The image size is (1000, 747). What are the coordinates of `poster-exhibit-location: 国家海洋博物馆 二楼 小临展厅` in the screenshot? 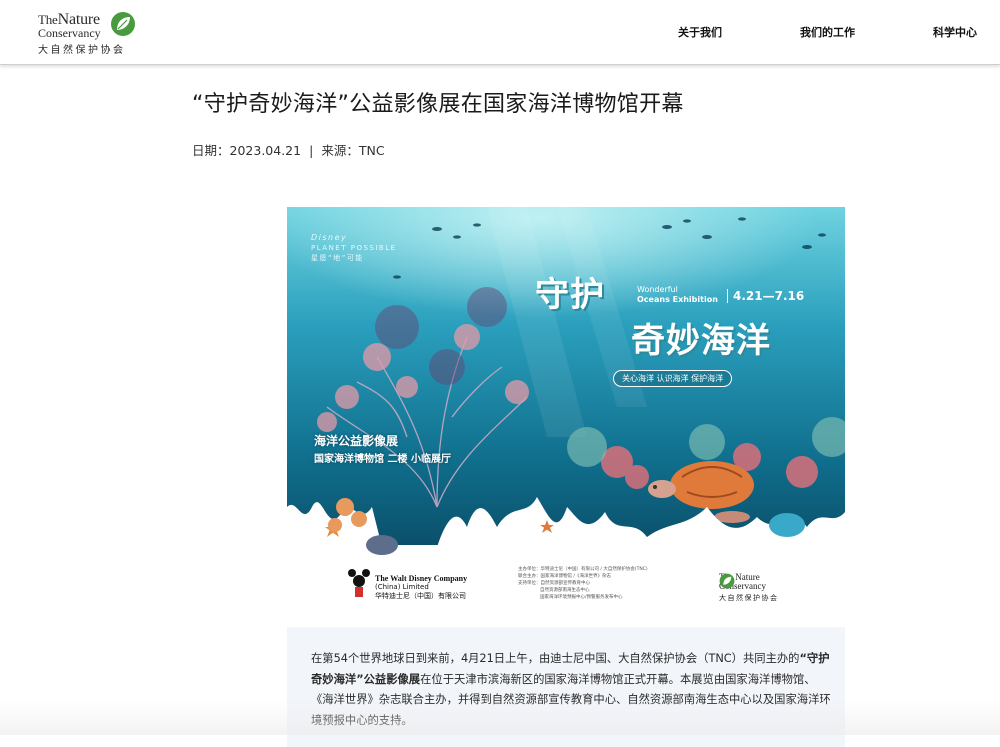 It's located at (382, 459).